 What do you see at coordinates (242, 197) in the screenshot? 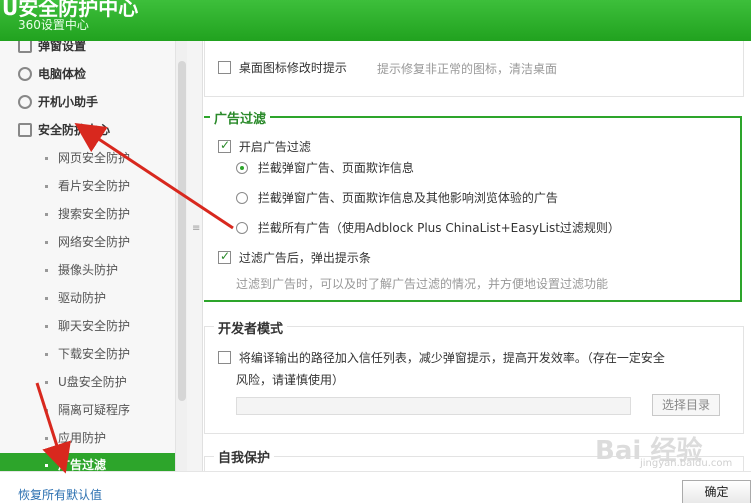
I see `radio-extended` at bounding box center [242, 197].